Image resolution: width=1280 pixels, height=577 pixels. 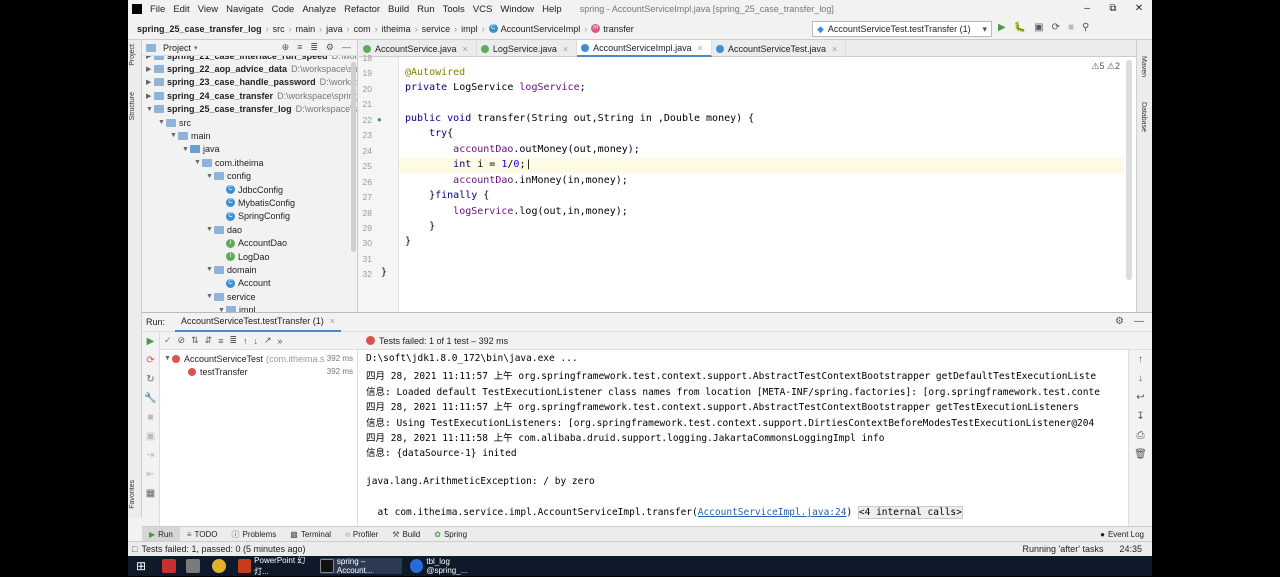 What do you see at coordinates (1113, 9) in the screenshot?
I see `maximize-icon: ⧉` at bounding box center [1113, 9].